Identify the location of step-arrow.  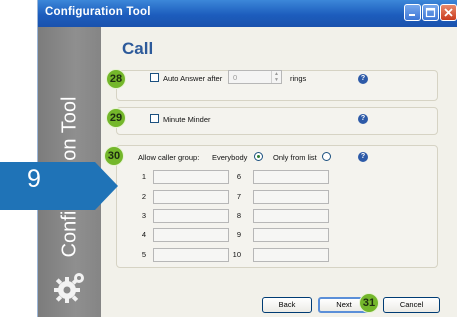
(59, 186).